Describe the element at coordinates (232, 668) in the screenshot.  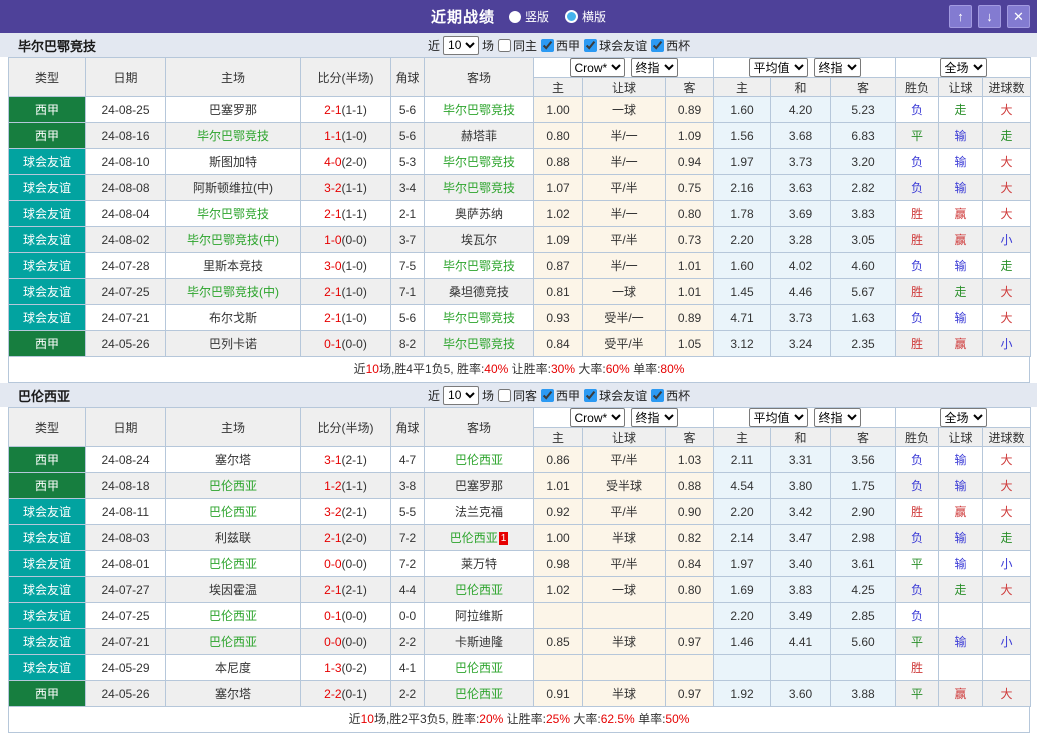
I see `home-team-name: 本尼度` at that location.